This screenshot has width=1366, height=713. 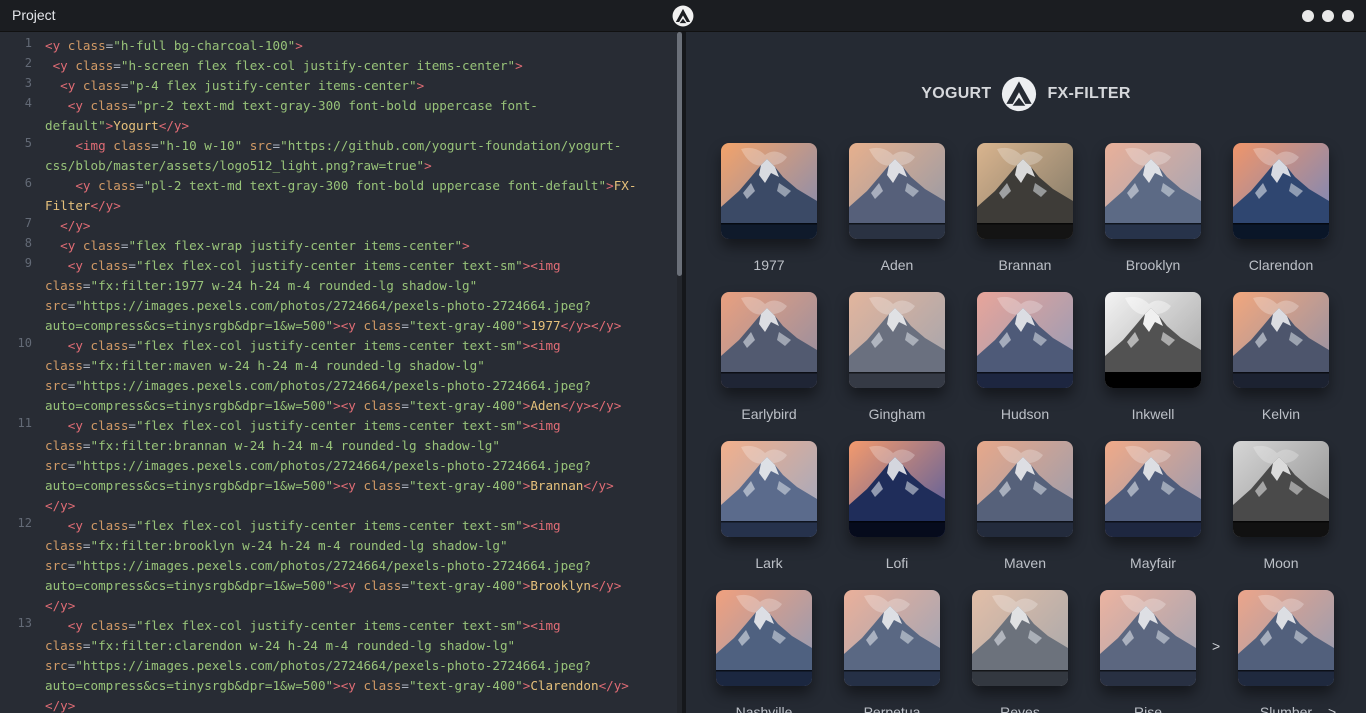 What do you see at coordinates (28, 103) in the screenshot?
I see `line-number: 4` at bounding box center [28, 103].